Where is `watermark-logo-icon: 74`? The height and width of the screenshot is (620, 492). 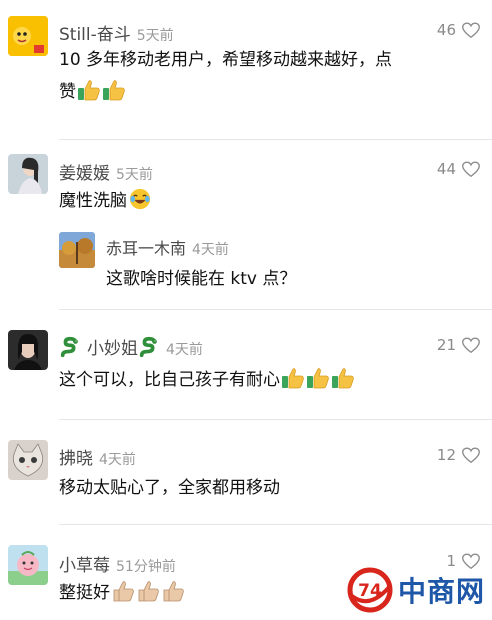 watermark-logo-icon: 74 is located at coordinates (370, 590).